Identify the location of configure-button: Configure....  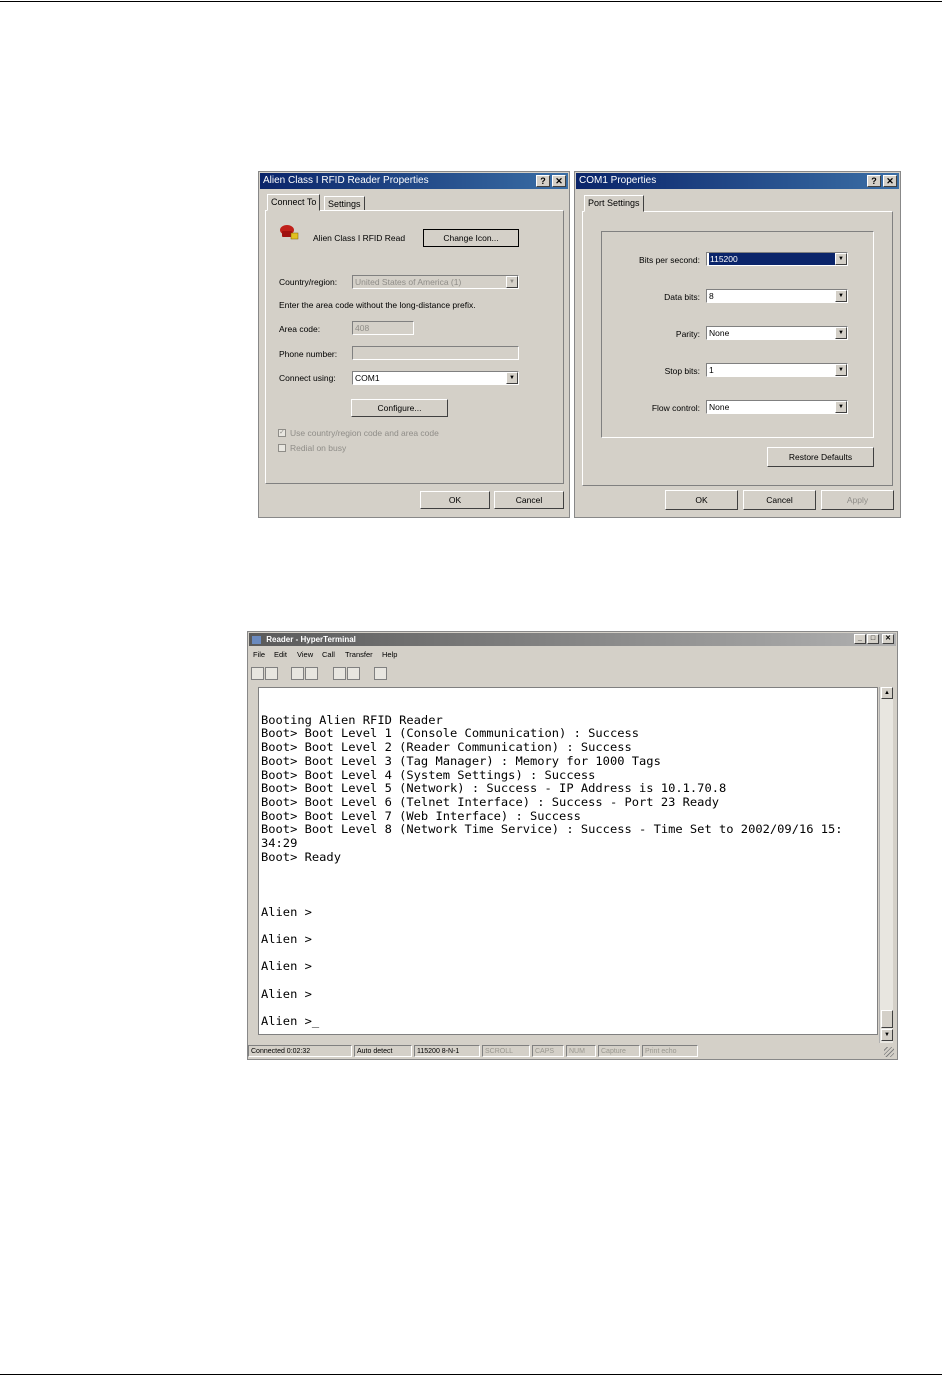
(399, 408).